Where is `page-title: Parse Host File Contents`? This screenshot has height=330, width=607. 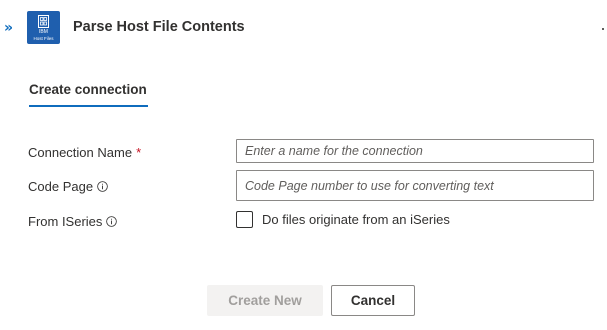 page-title: Parse Host File Contents is located at coordinates (159, 27).